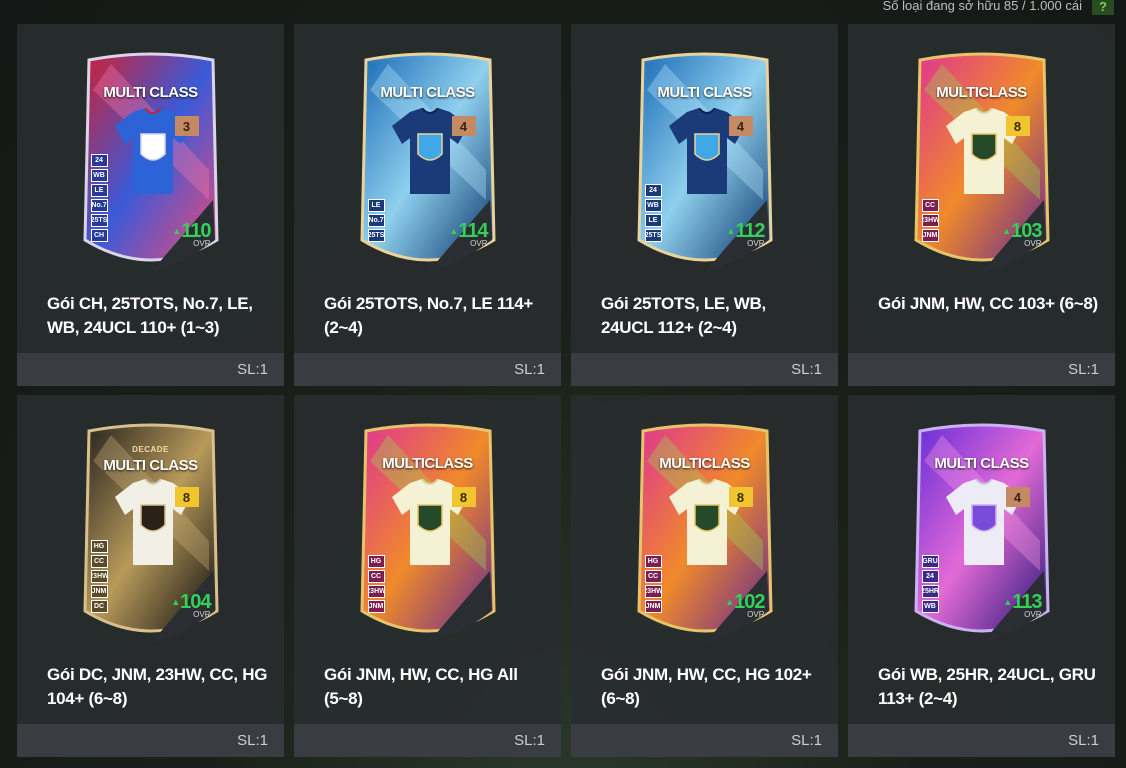  Describe the element at coordinates (191, 605) in the screenshot. I see `card-ovr: ▲104 OVR` at that location.